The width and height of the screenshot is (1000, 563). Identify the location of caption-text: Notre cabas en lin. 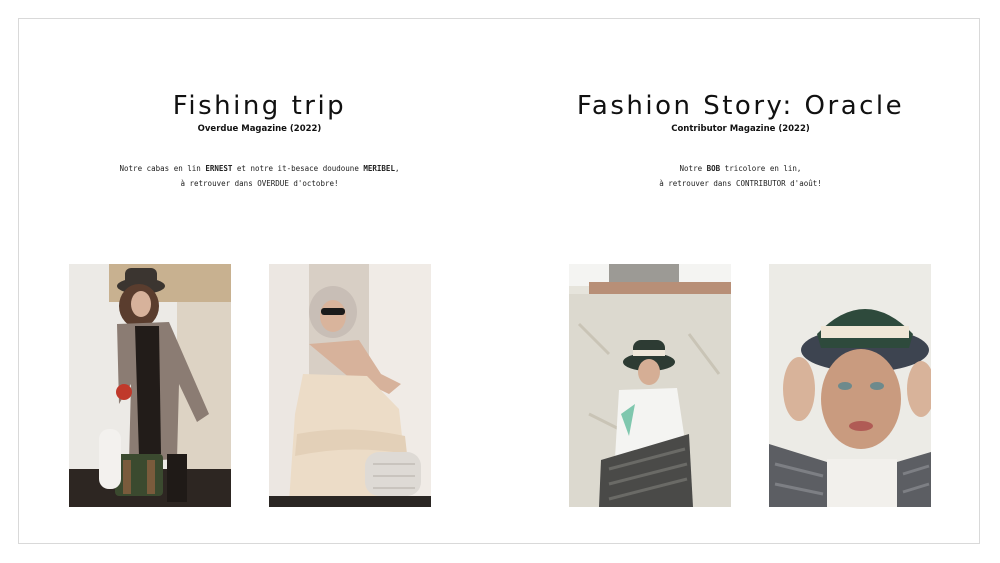
(162, 168).